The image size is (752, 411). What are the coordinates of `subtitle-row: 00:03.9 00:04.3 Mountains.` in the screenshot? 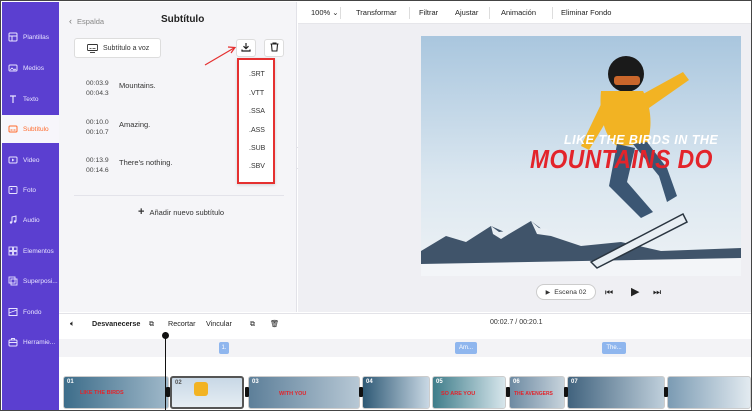 It's located at (151, 90).